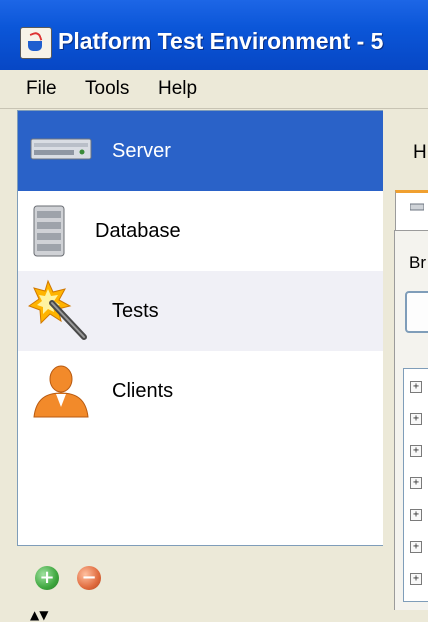 Image resolution: width=428 pixels, height=622 pixels. Describe the element at coordinates (409, 360) in the screenshot. I see `detail-panel: H Br + + + + + + +` at that location.